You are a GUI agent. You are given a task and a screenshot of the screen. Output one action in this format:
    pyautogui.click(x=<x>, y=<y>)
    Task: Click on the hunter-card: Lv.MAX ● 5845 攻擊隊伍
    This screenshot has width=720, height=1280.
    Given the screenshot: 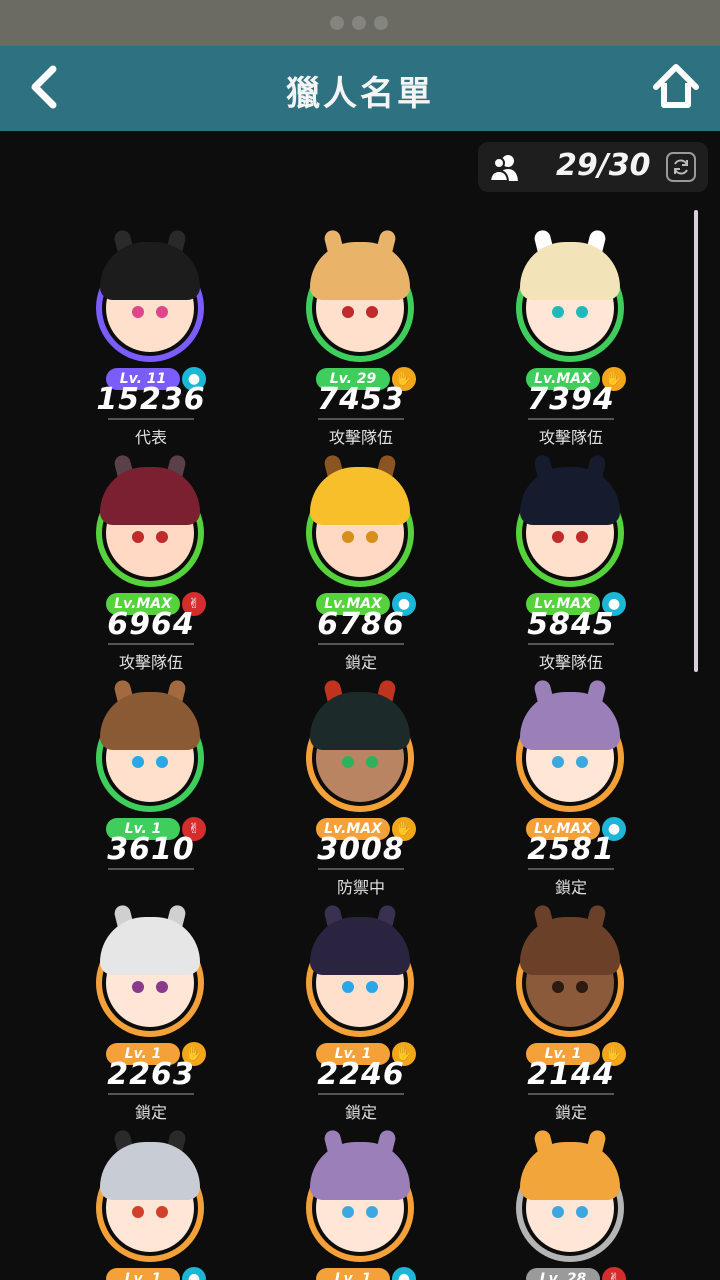 What is the action you would take?
    pyautogui.click(x=571, y=551)
    